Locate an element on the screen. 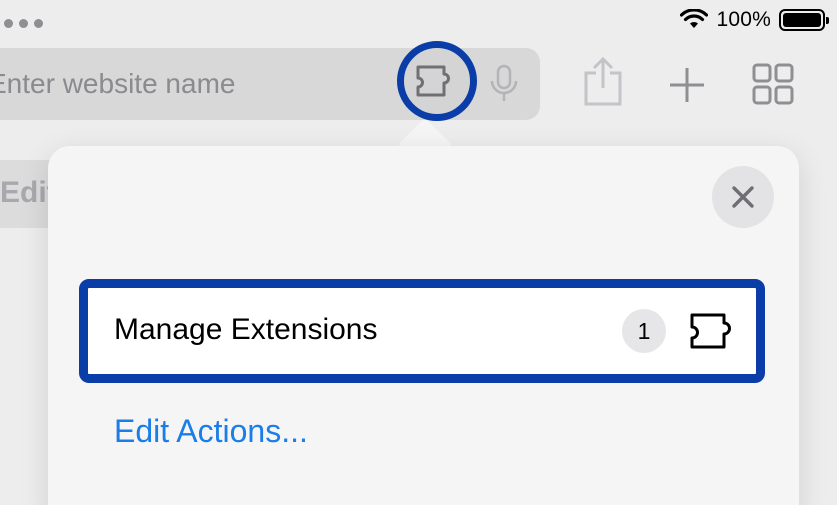 The width and height of the screenshot is (837, 505). more-dots-icon is located at coordinates (23, 23).